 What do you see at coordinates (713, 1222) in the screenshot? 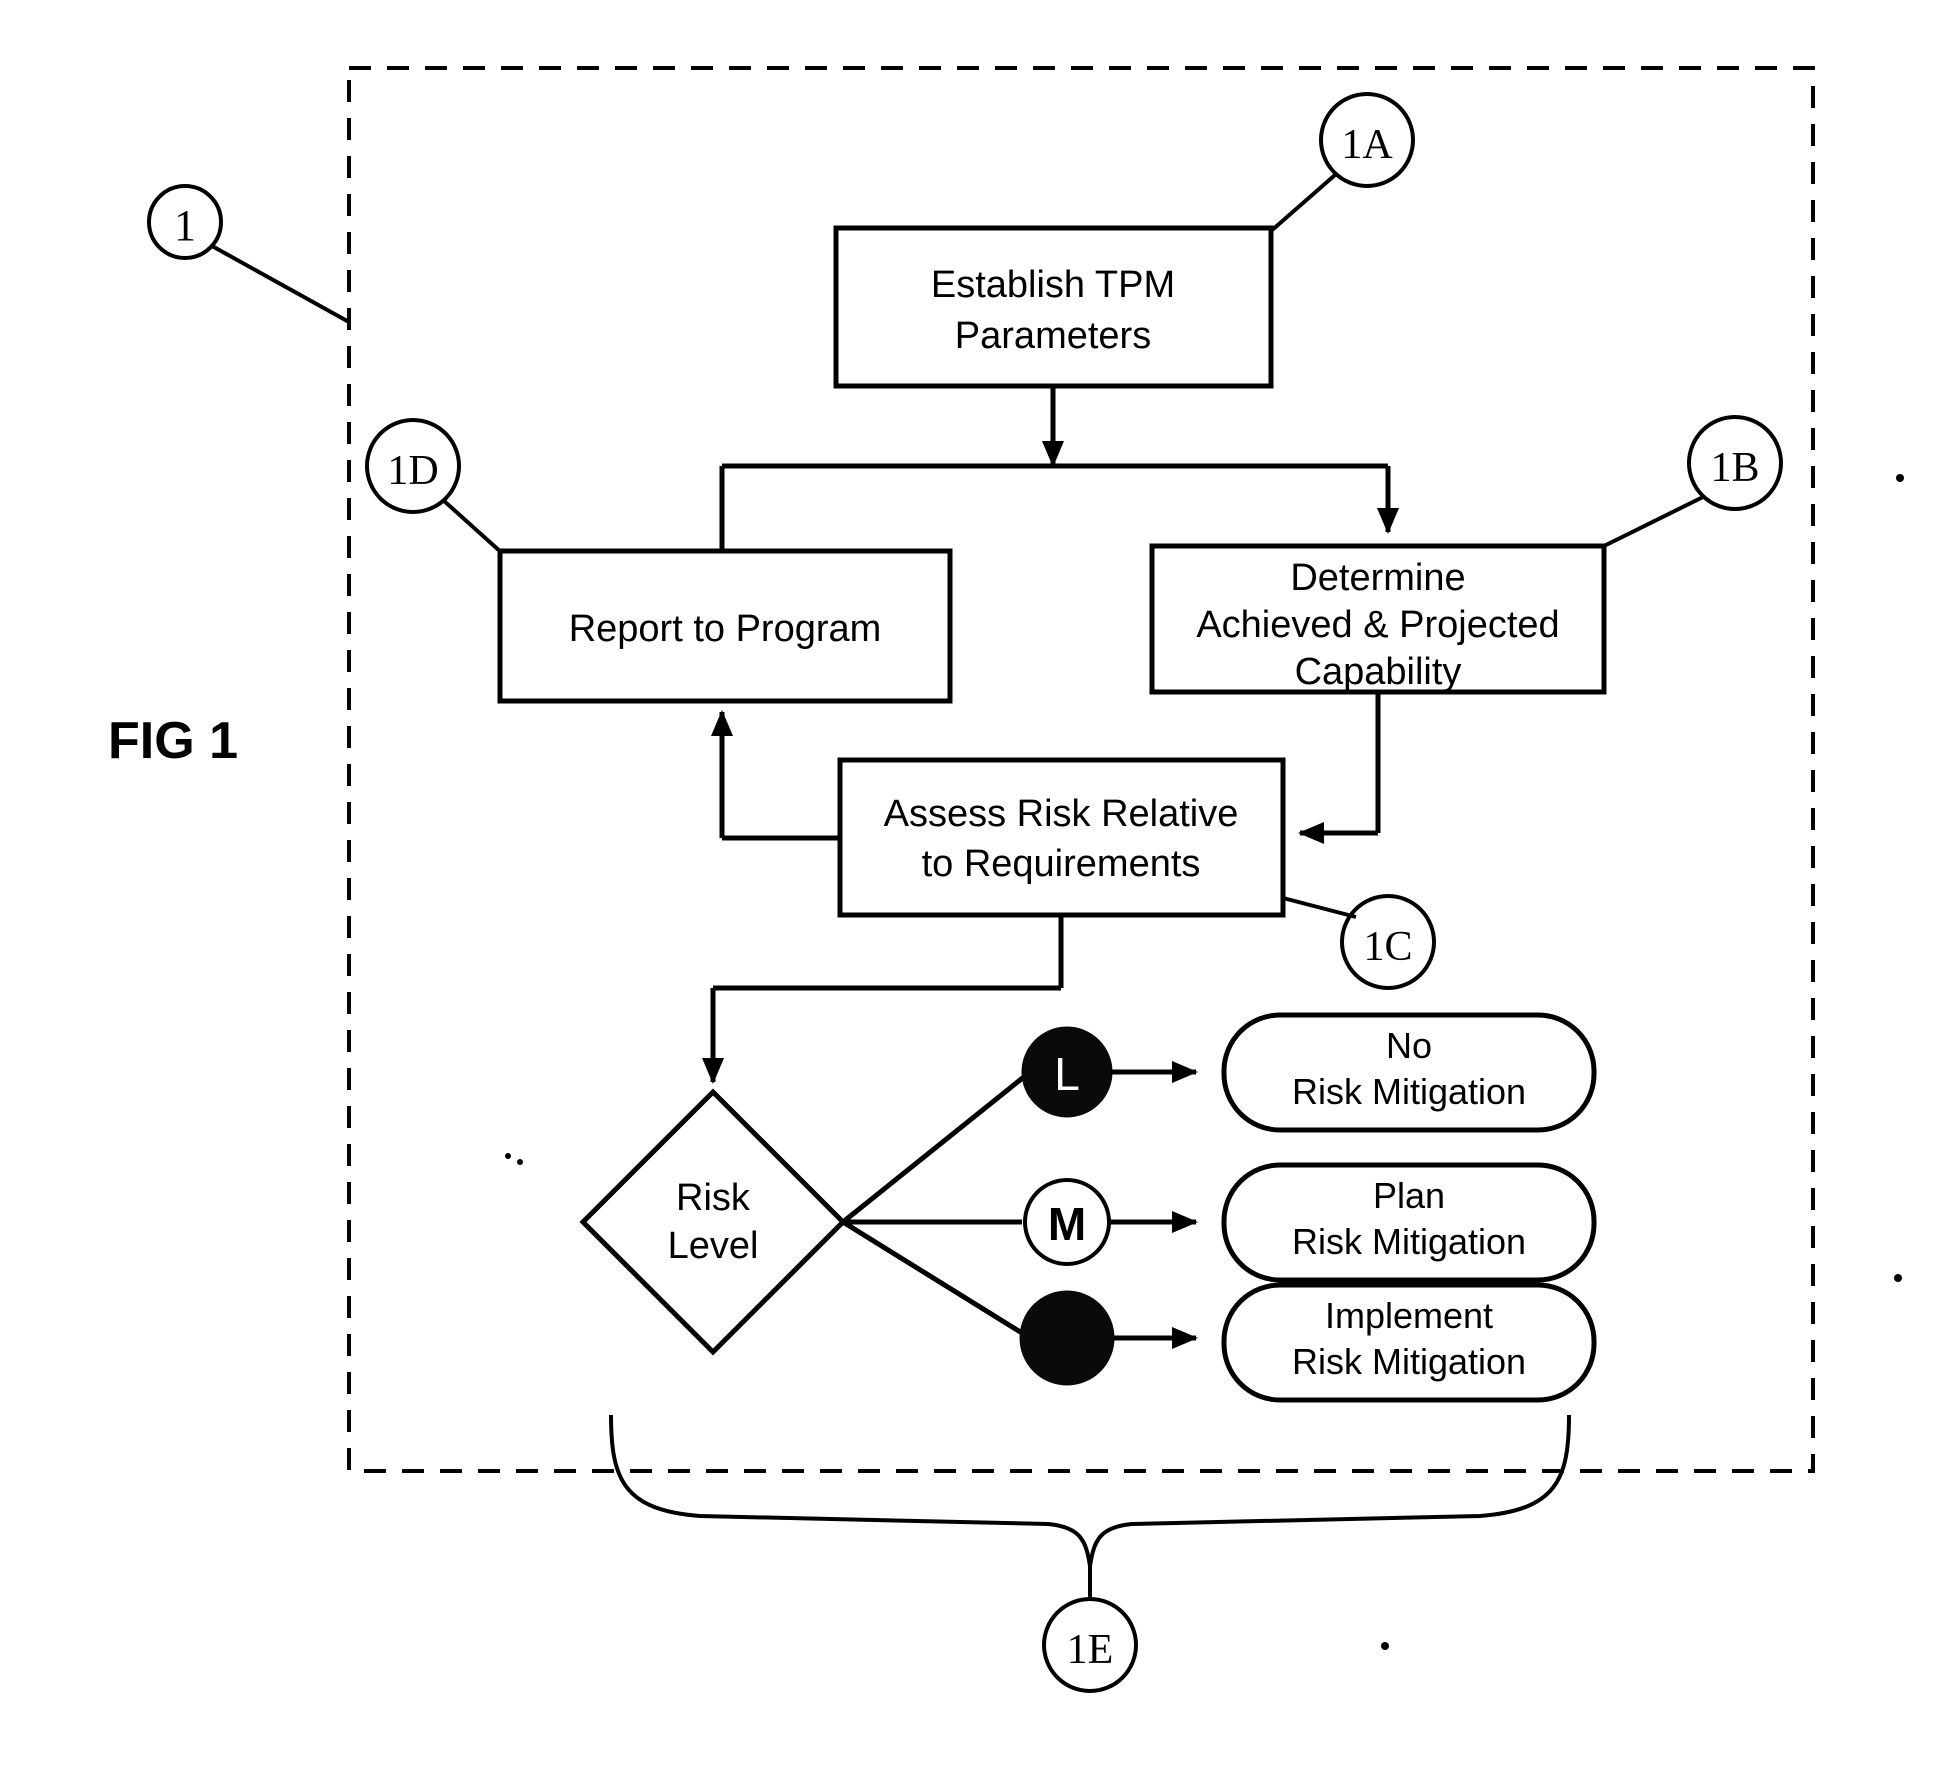
I see `risk-level-diamond` at bounding box center [713, 1222].